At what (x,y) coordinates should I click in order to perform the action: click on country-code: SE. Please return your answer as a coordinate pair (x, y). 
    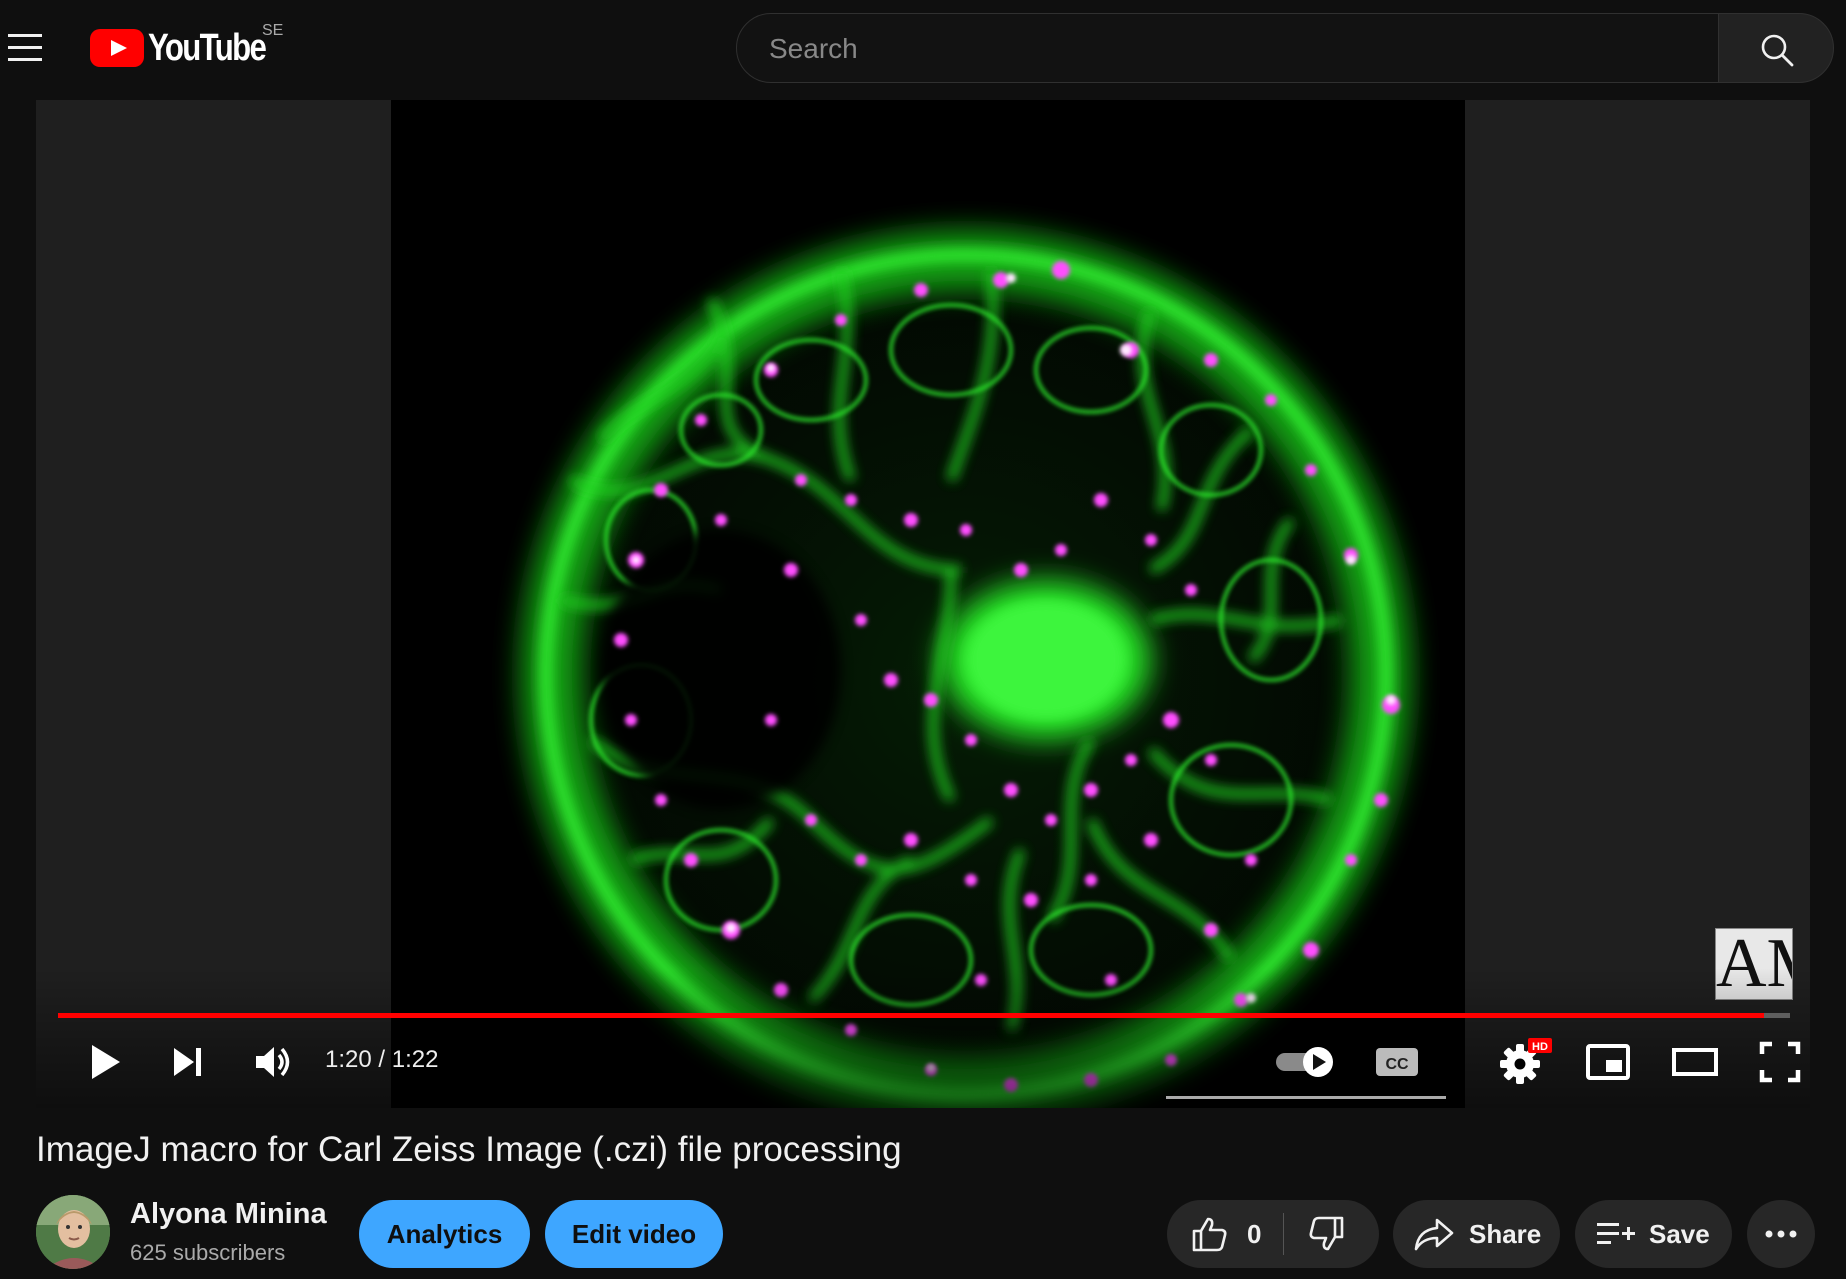
    Looking at the image, I should click on (273, 30).